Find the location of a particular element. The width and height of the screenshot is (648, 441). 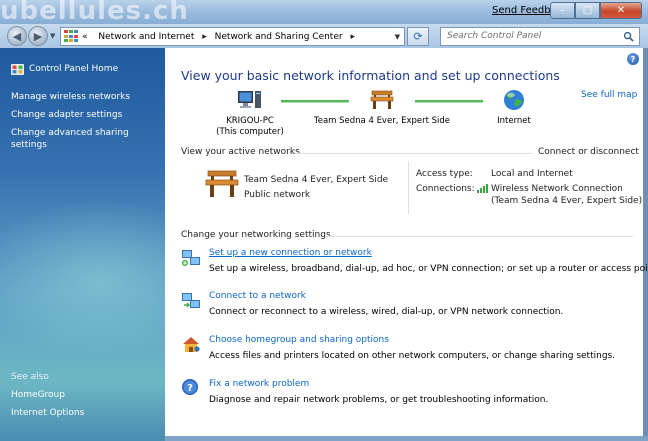

forward-arrow-icon: ▶ is located at coordinates (38, 36).